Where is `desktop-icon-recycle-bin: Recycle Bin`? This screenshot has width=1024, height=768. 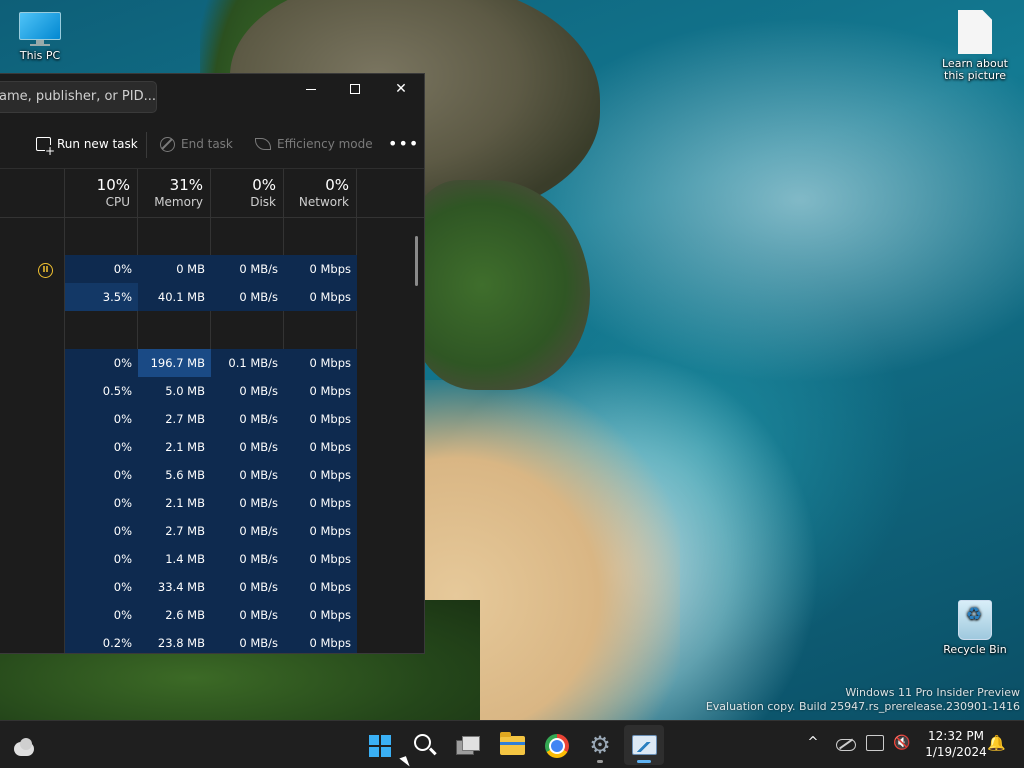
desktop-icon-recycle-bin: Recycle Bin is located at coordinates (975, 628).